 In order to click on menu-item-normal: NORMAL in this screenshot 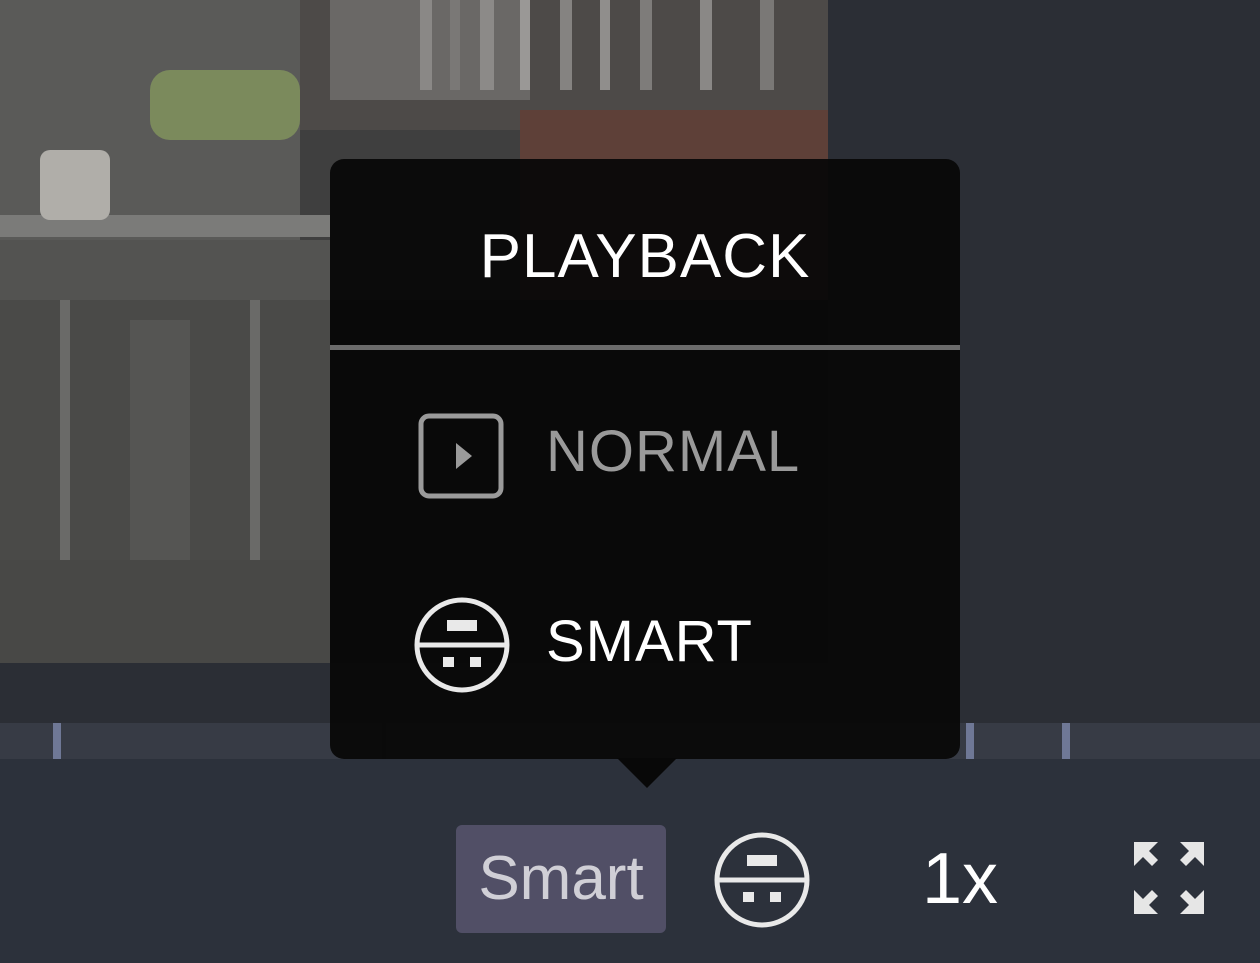, I will do `click(645, 452)`.